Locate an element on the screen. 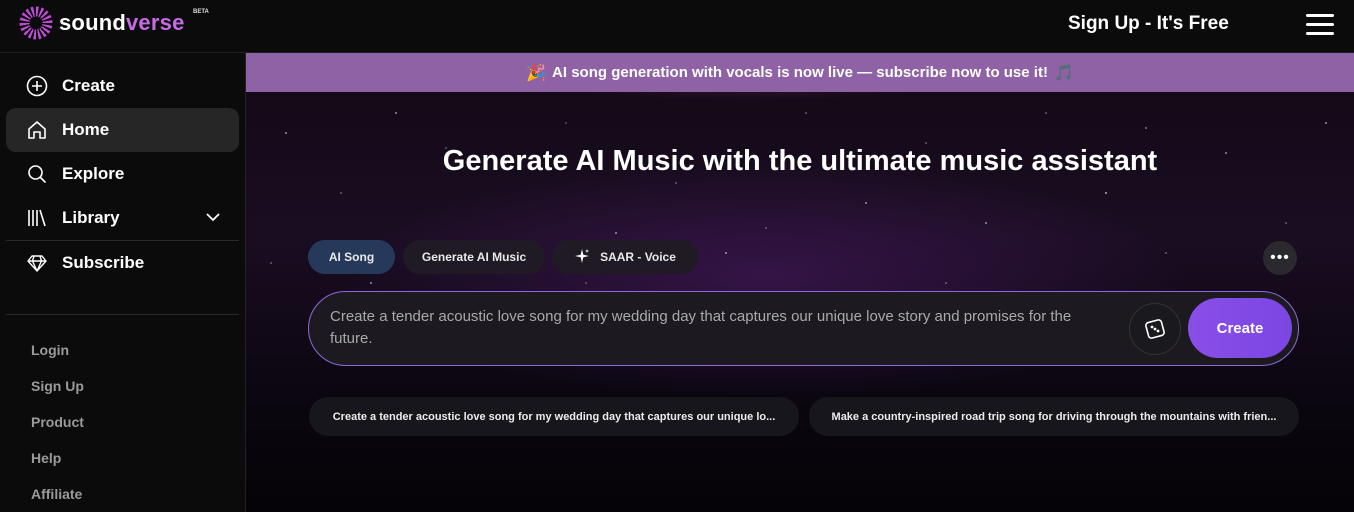 The image size is (1354, 512). sidebar-item-label: Subscribe is located at coordinates (103, 262).